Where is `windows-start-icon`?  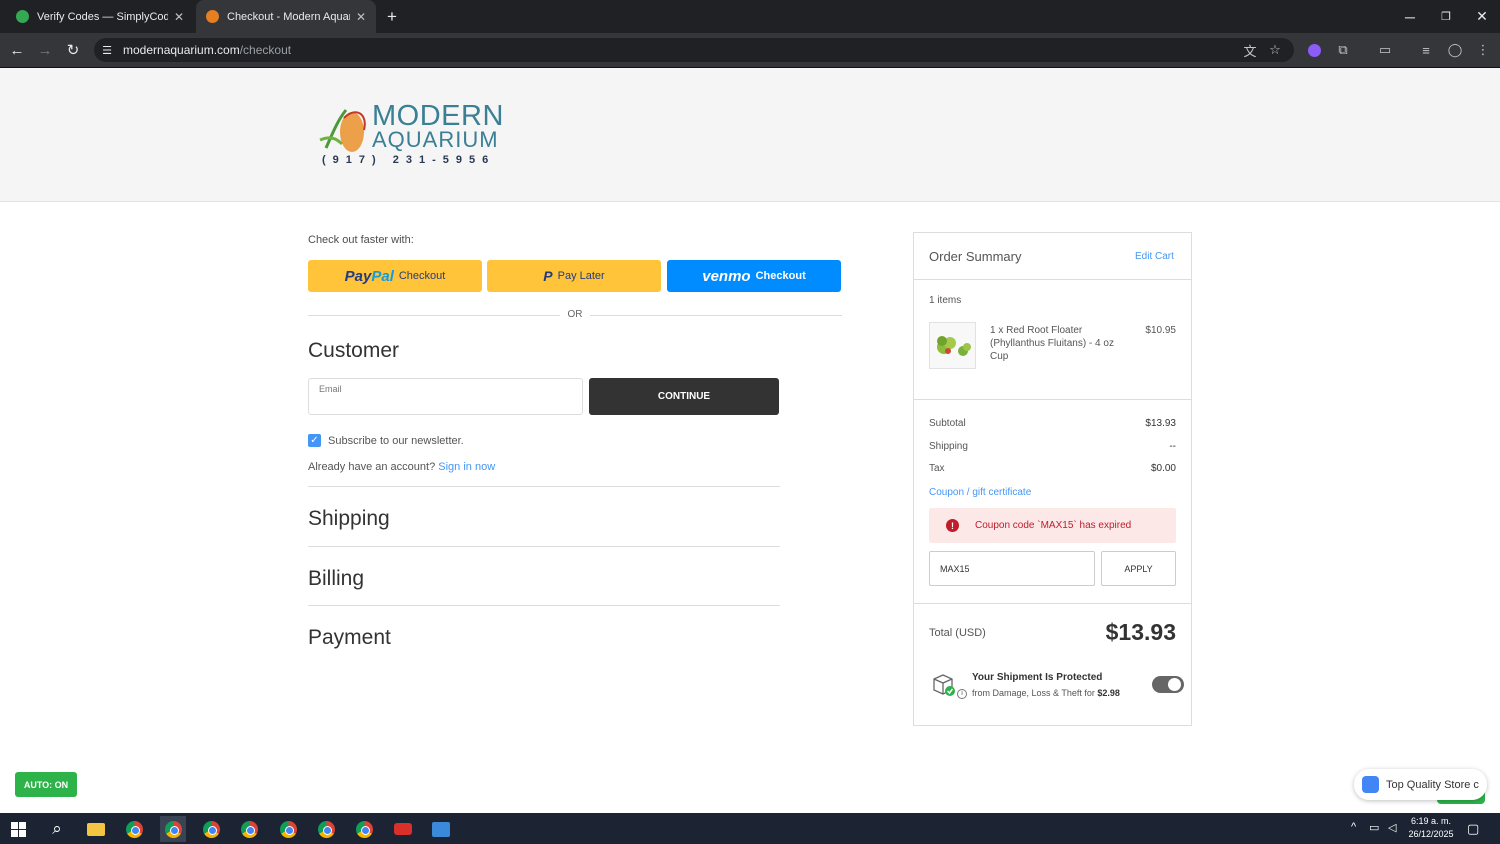
windows-start-icon is located at coordinates (18, 829).